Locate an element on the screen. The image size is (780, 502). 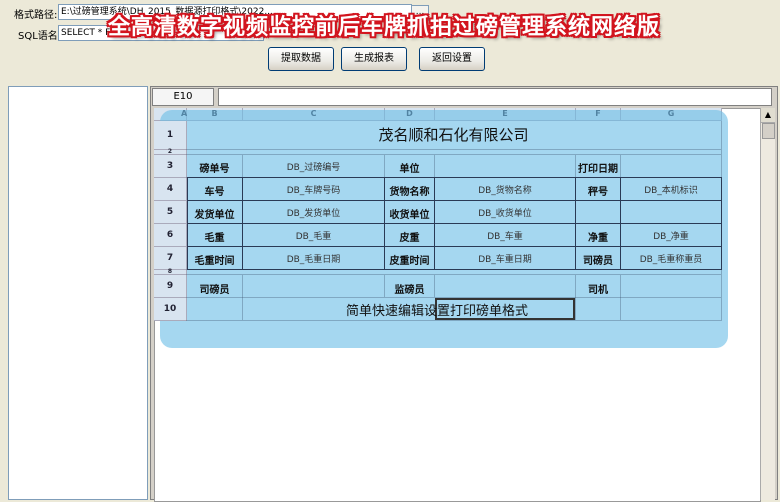
field-receiver: DB_收货单位 is located at coordinates (505, 214).